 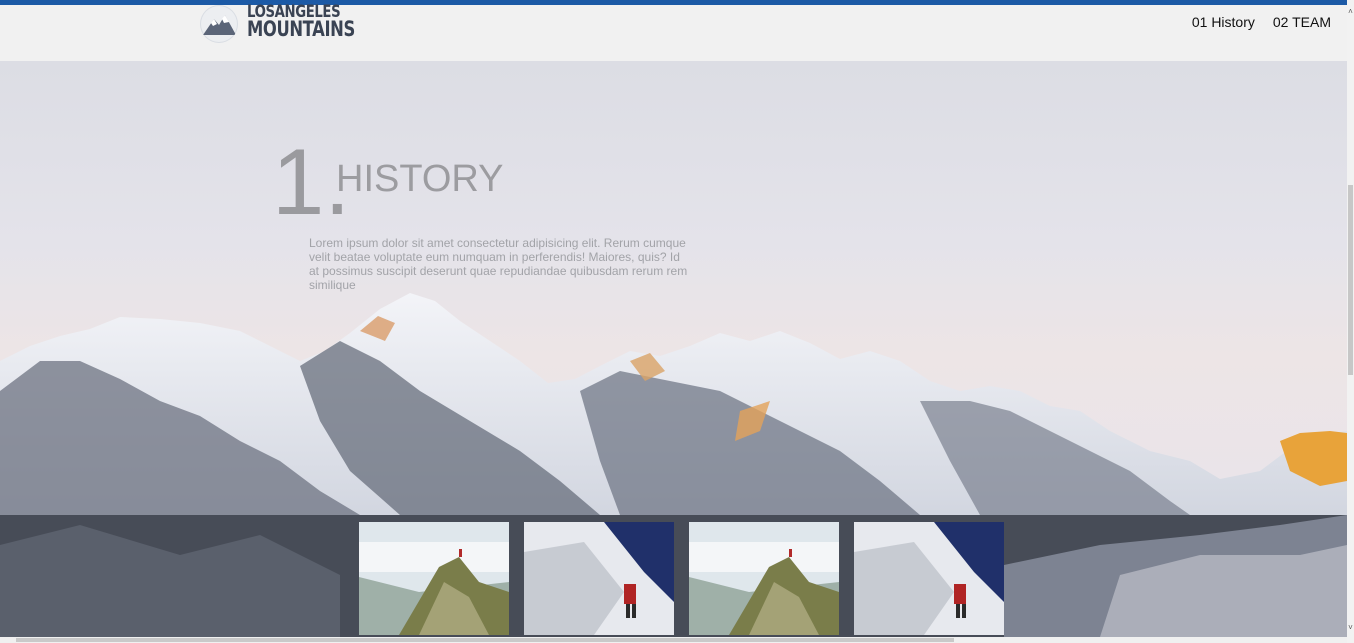 What do you see at coordinates (681, 578) in the screenshot?
I see `gallery-thumbnails` at bounding box center [681, 578].